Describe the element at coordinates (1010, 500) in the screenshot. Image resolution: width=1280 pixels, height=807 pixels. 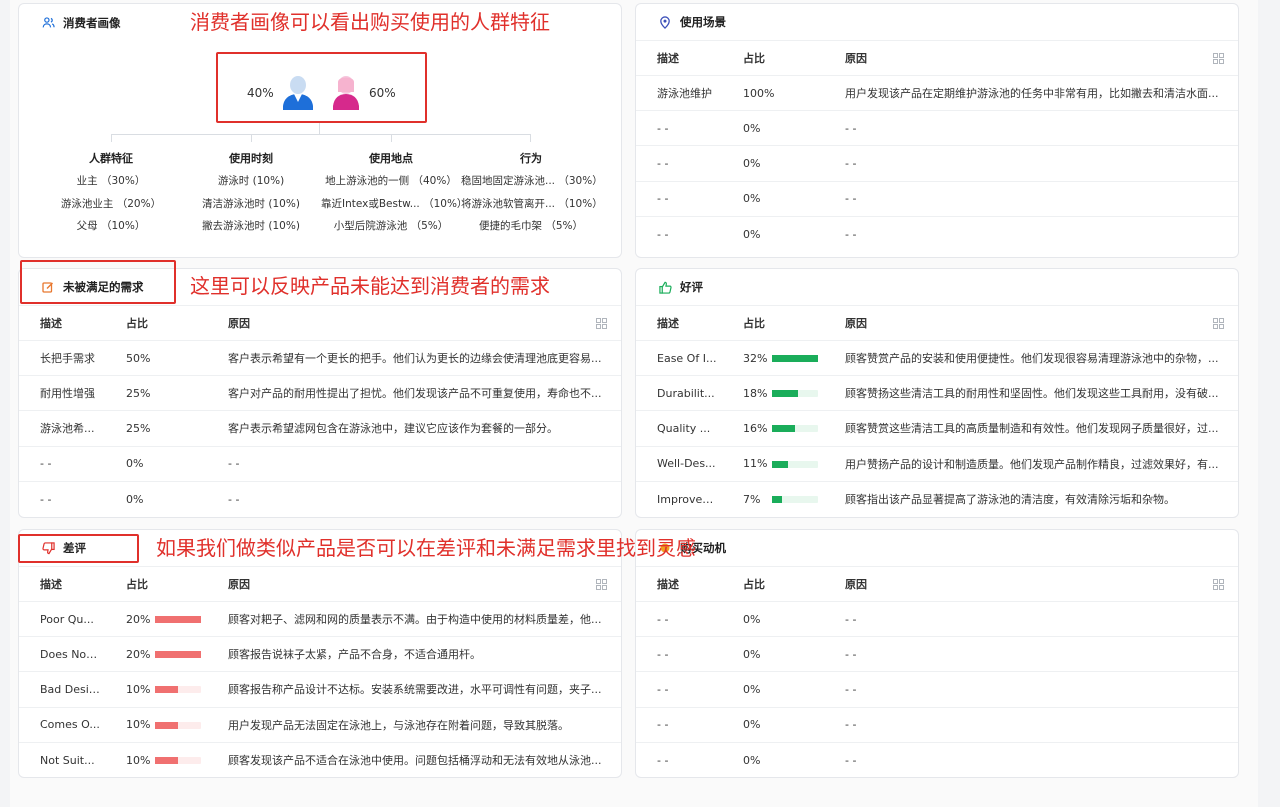
I see `row-reason: 顾客指出该产品显著提高了游泳池的清洁度，有效清除污垢和杂物。` at that location.